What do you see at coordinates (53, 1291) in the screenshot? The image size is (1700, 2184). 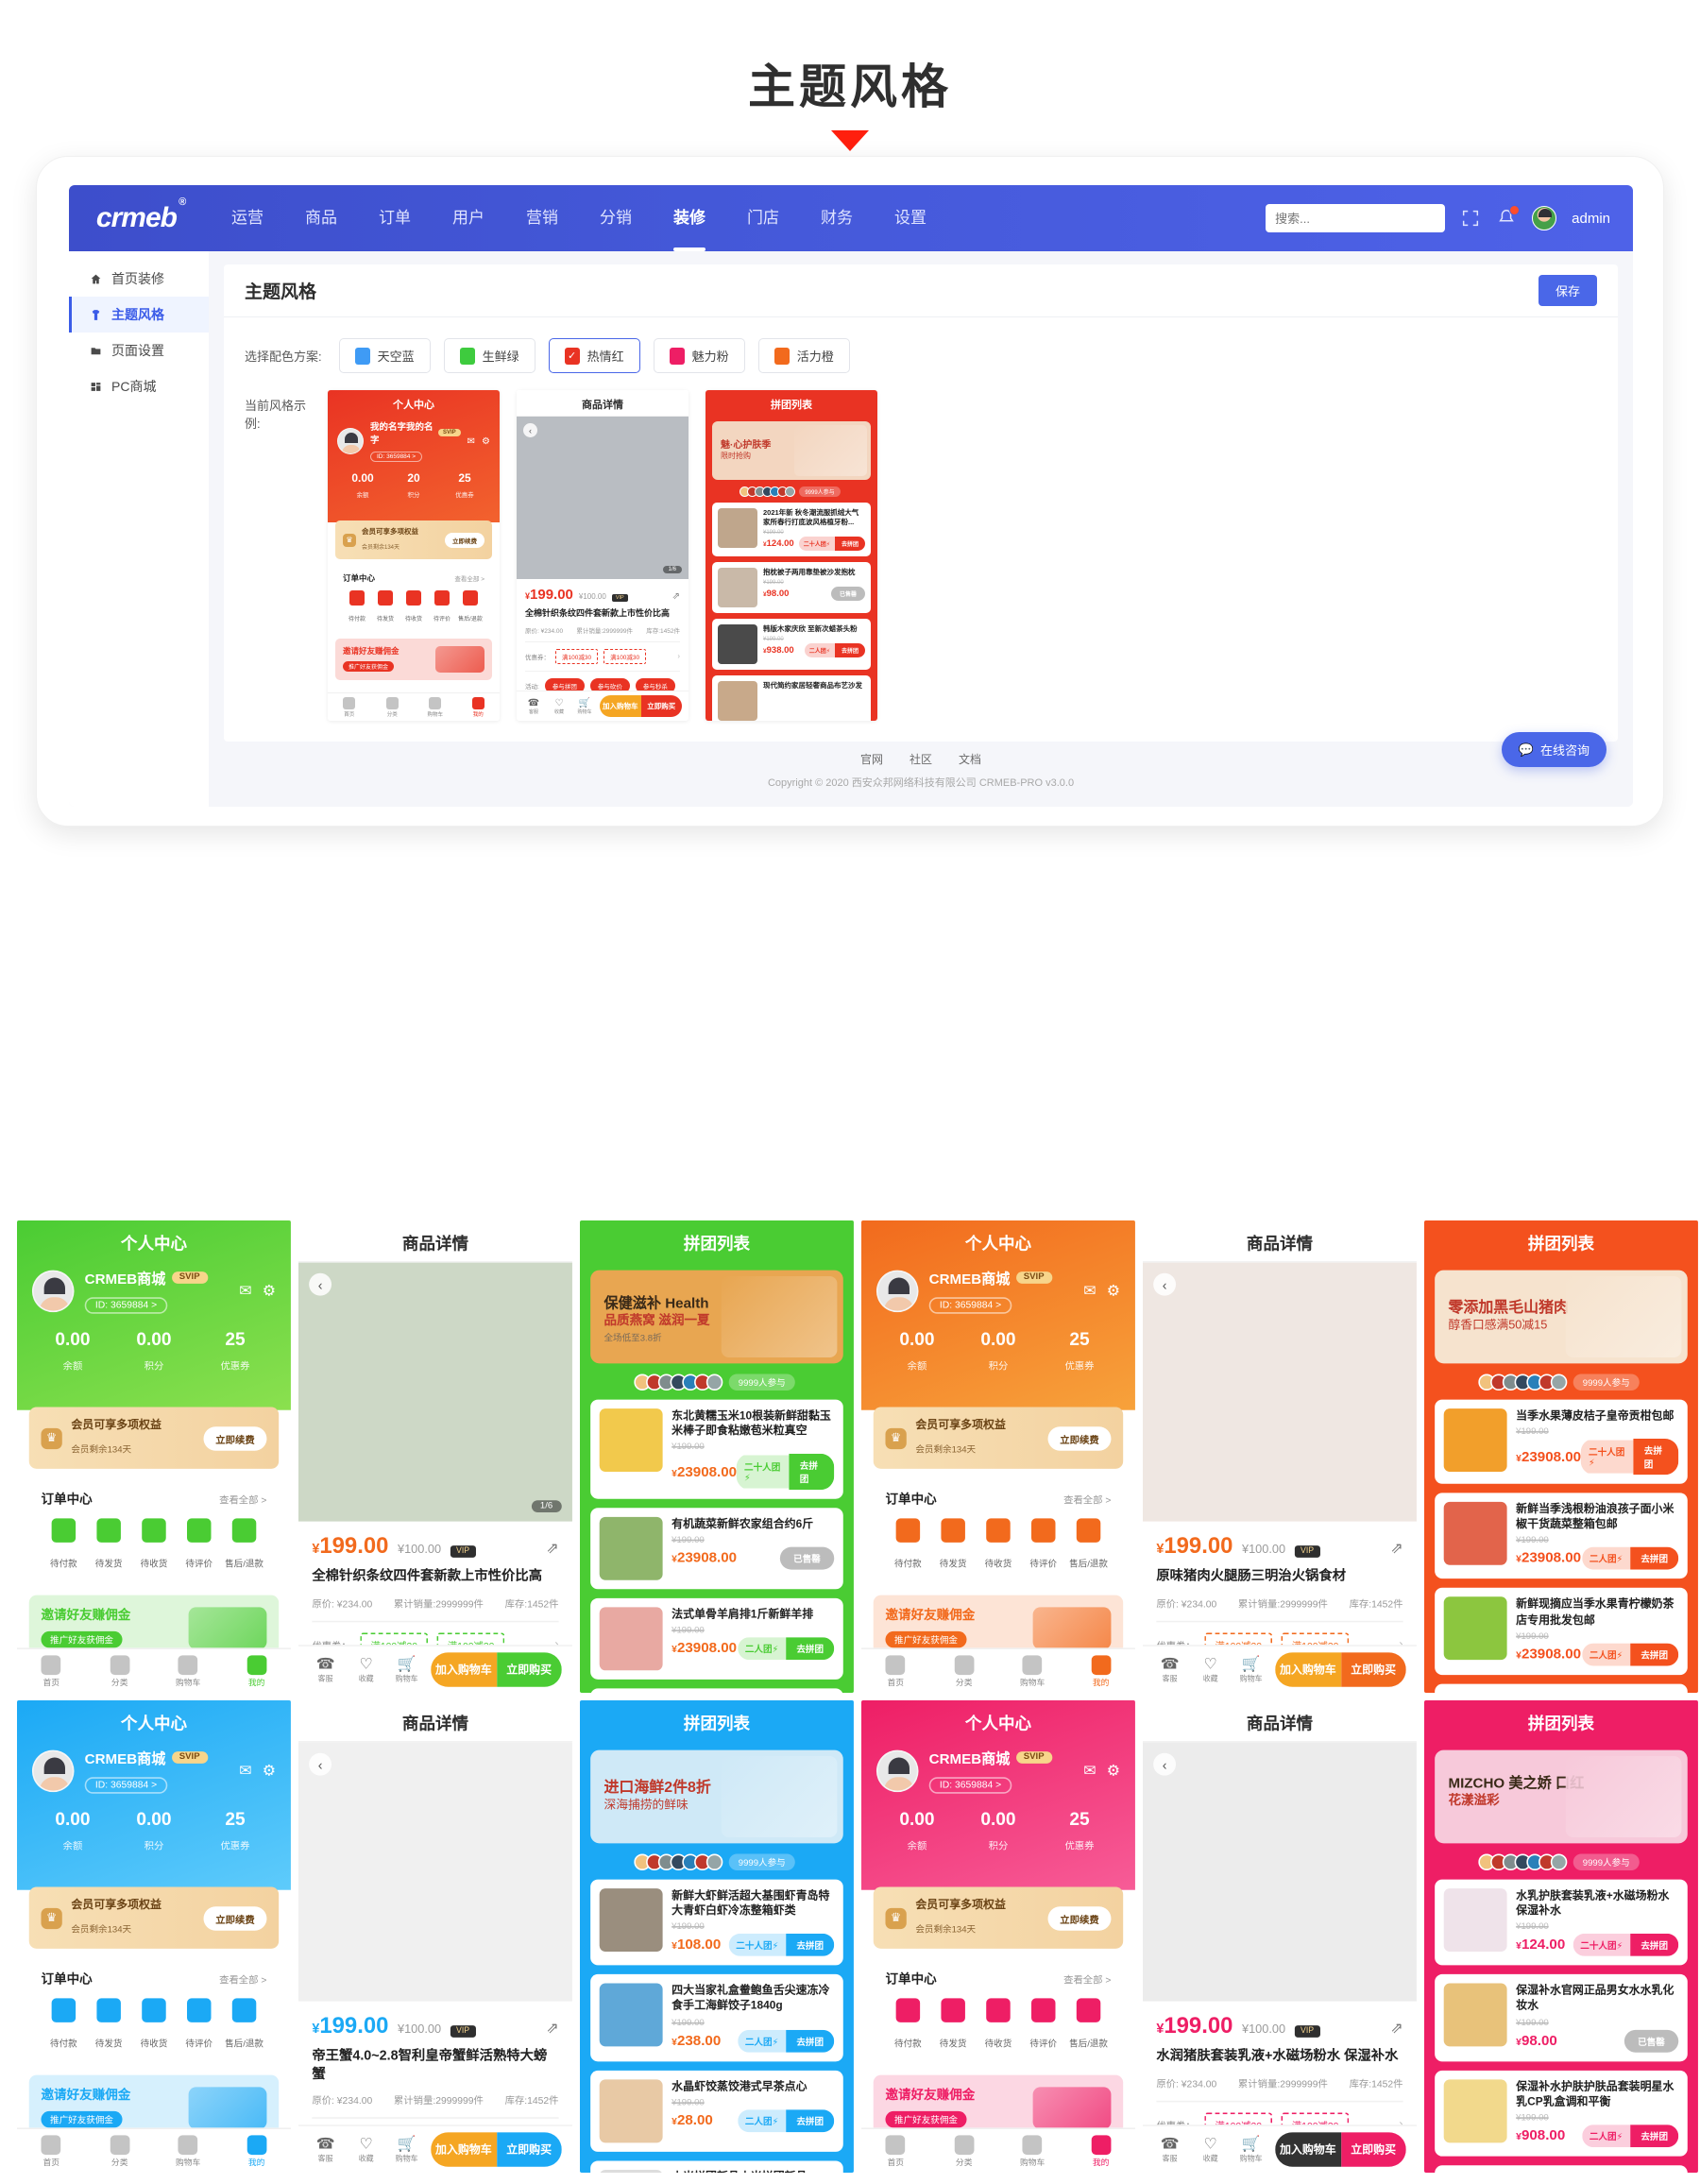 I see `avatar` at bounding box center [53, 1291].